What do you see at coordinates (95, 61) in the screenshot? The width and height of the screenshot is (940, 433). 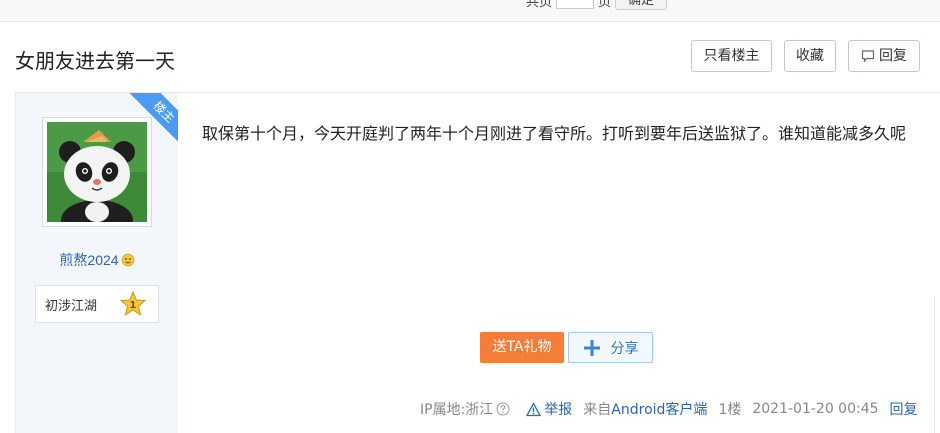 I see `thread-title: 女朋友进去第一天` at bounding box center [95, 61].